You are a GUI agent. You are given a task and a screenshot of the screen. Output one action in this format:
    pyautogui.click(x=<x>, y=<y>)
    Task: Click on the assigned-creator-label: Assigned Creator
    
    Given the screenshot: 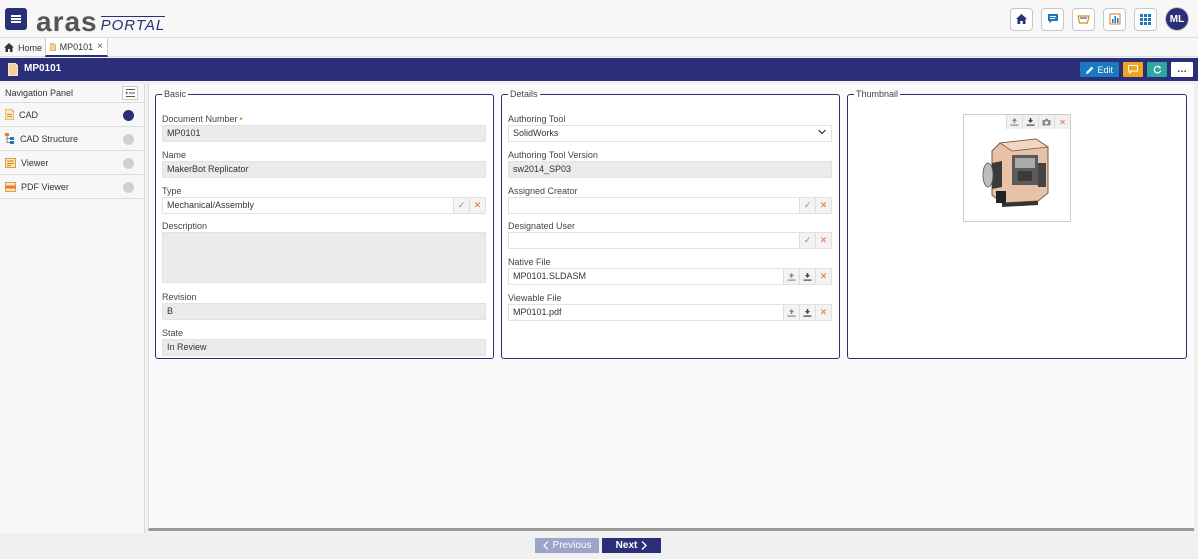 What is the action you would take?
    pyautogui.click(x=543, y=191)
    